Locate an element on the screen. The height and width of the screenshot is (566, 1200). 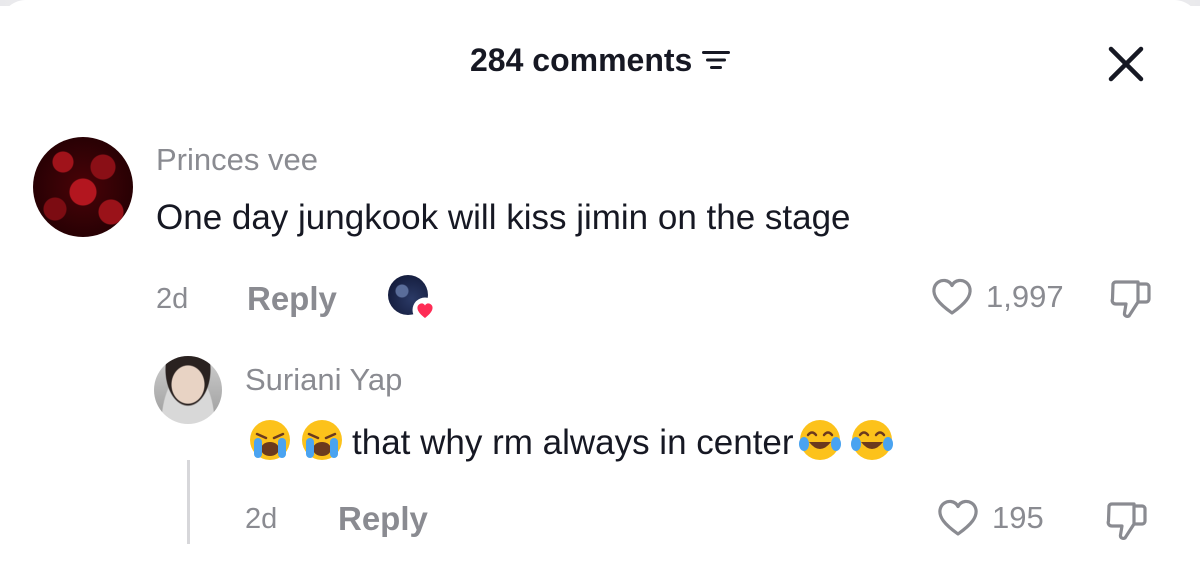
reply-text: that why rm always in center is located at coordinates (573, 442).